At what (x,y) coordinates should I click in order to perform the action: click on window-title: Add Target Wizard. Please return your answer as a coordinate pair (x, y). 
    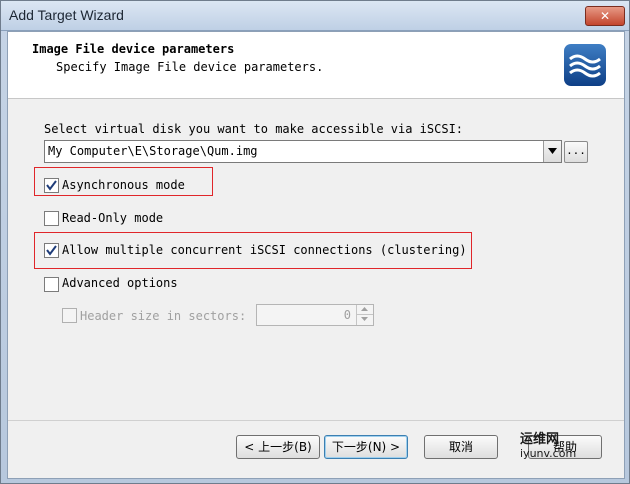
    Looking at the image, I should click on (66, 15).